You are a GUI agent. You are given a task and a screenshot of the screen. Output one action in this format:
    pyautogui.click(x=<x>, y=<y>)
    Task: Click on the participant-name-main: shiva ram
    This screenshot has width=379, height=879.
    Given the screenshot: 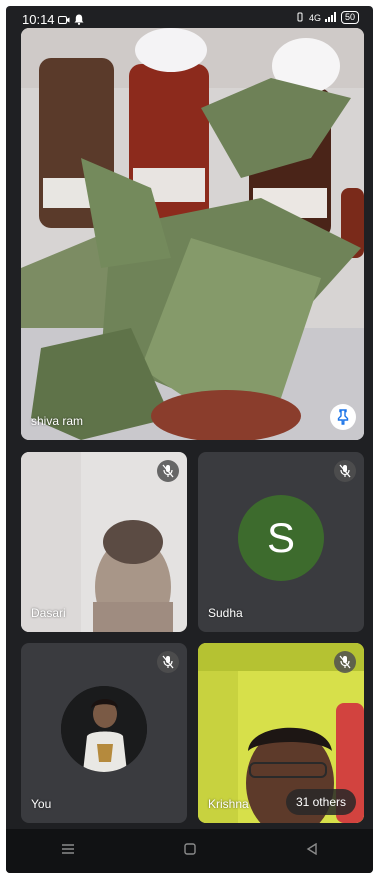 What is the action you would take?
    pyautogui.click(x=57, y=421)
    